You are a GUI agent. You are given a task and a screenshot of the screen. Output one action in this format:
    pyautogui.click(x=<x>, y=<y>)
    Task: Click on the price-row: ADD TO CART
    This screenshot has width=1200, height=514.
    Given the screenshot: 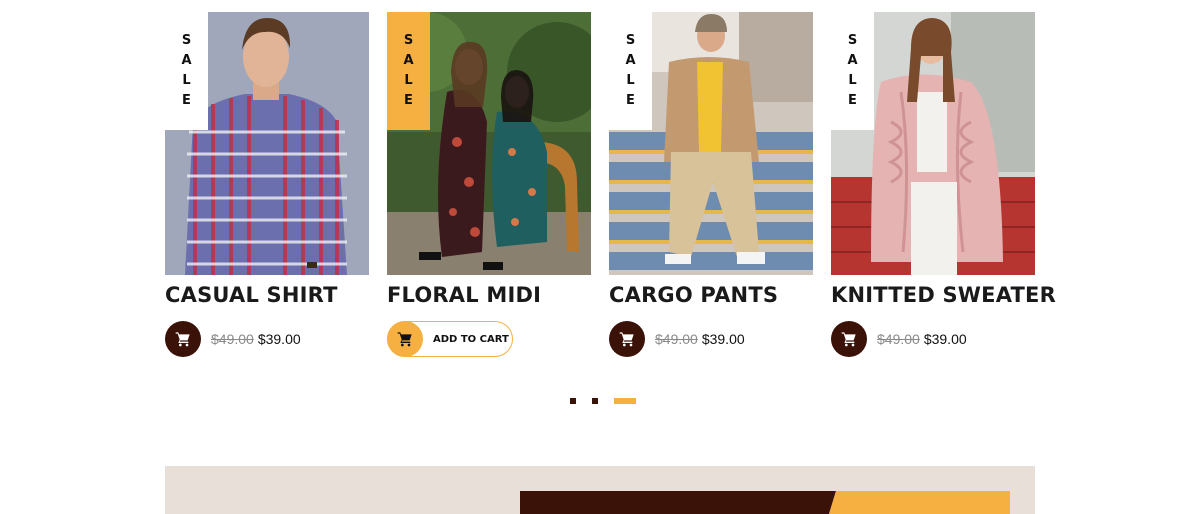 What is the action you would take?
    pyautogui.click(x=450, y=339)
    